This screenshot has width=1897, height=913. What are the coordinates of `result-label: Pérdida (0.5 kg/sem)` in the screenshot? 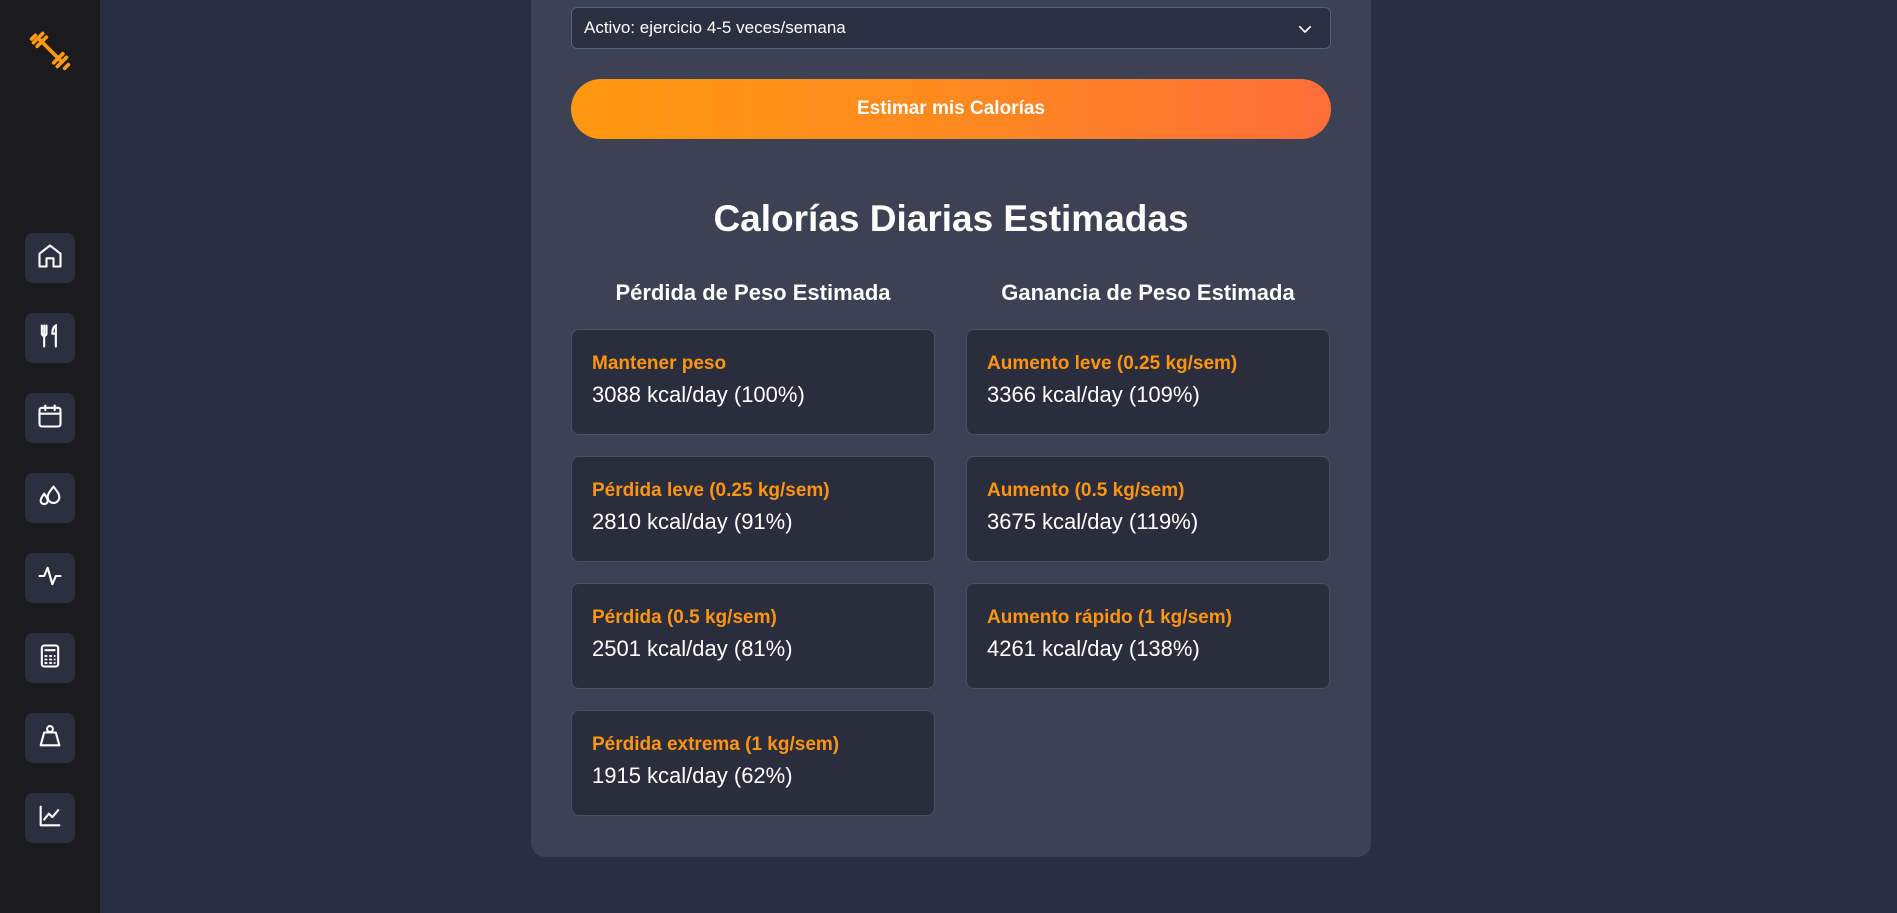 It's located at (684, 617).